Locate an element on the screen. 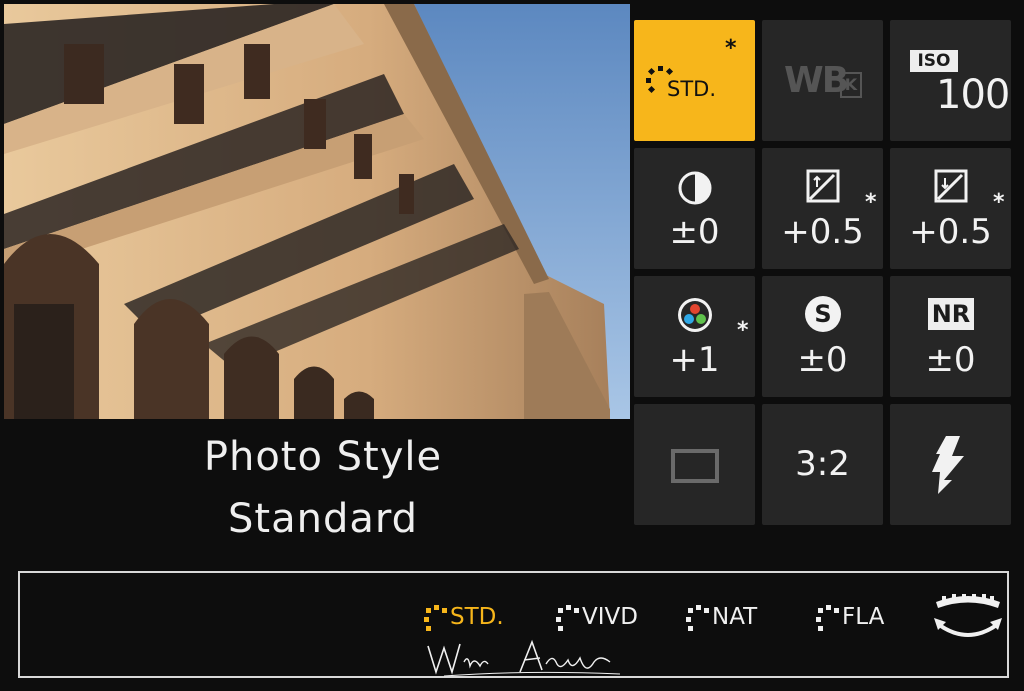 This screenshot has height=691, width=1024. style-option-label: STD. is located at coordinates (477, 617).